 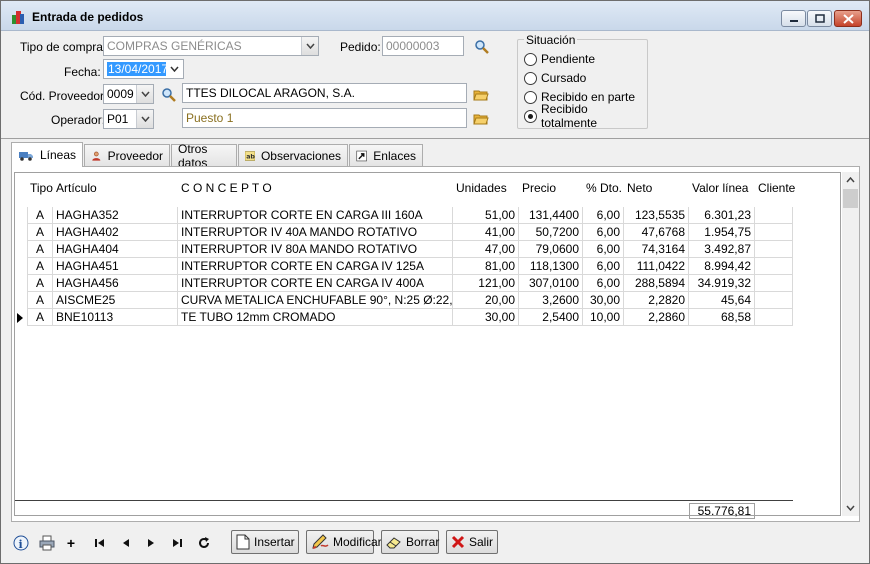 What do you see at coordinates (177, 543) in the screenshot?
I see `last-record-button` at bounding box center [177, 543].